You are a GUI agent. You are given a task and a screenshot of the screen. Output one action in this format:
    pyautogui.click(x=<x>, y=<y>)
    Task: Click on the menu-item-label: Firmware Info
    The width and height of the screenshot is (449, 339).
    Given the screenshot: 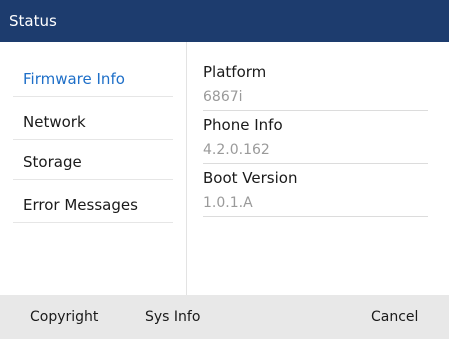 What is the action you would take?
    pyautogui.click(x=74, y=79)
    